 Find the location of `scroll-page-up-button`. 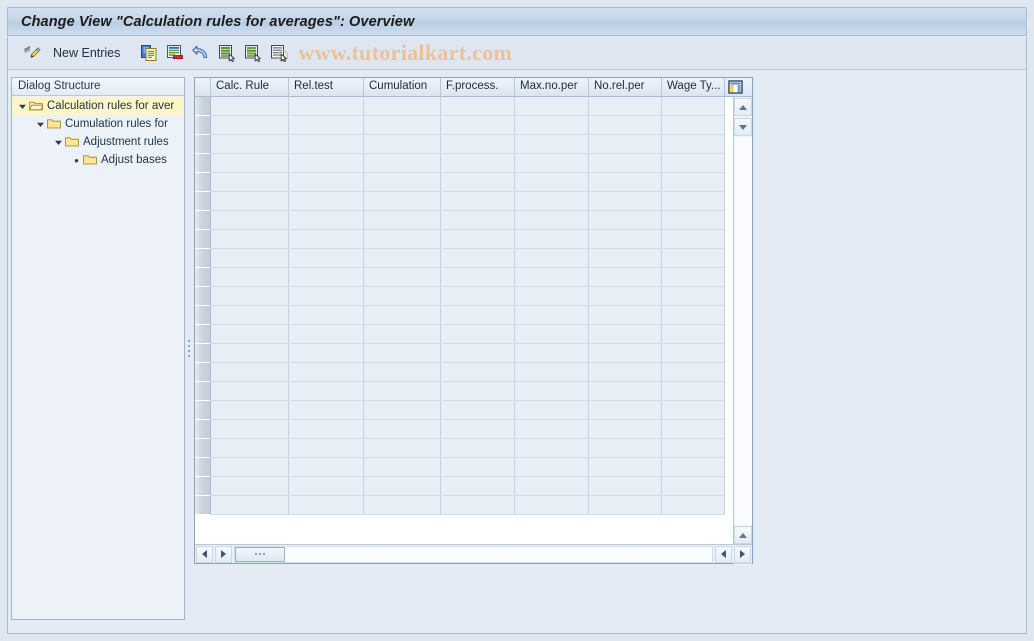

scroll-page-up-button is located at coordinates (743, 107).